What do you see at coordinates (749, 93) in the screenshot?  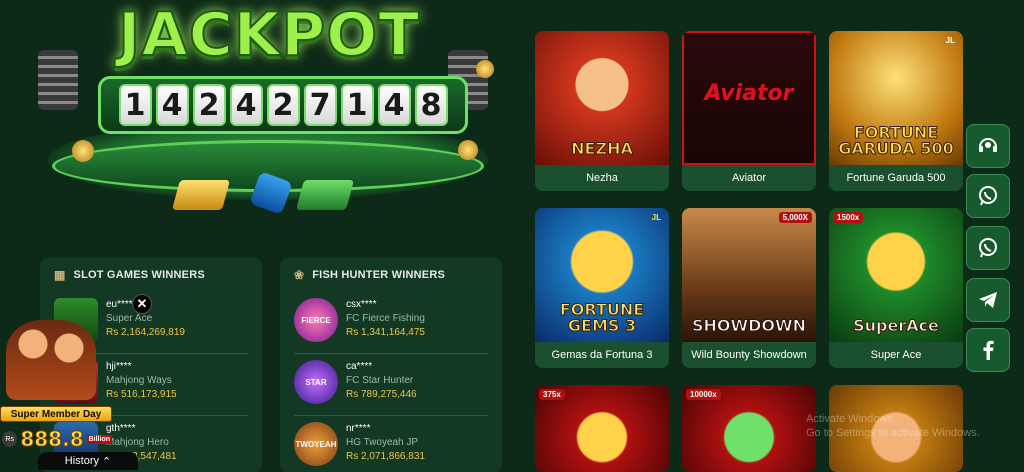 I see `game-art-title: Aviator` at bounding box center [749, 93].